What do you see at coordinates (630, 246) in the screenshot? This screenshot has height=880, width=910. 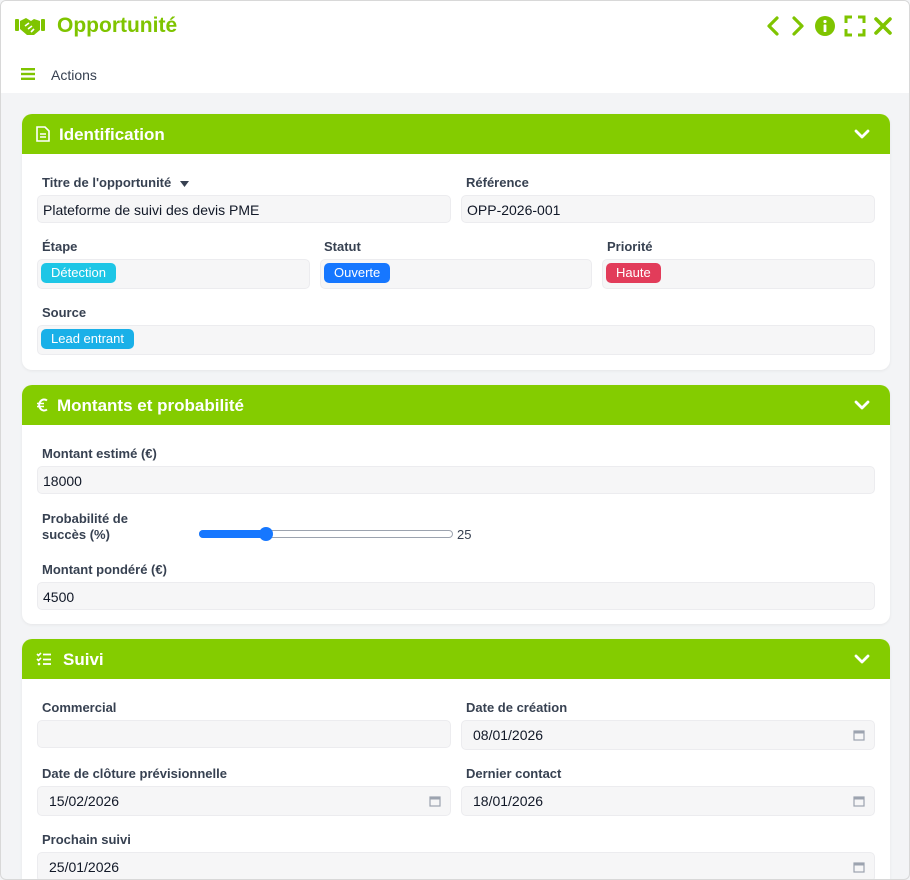 I see `priorite-label: Priorité` at bounding box center [630, 246].